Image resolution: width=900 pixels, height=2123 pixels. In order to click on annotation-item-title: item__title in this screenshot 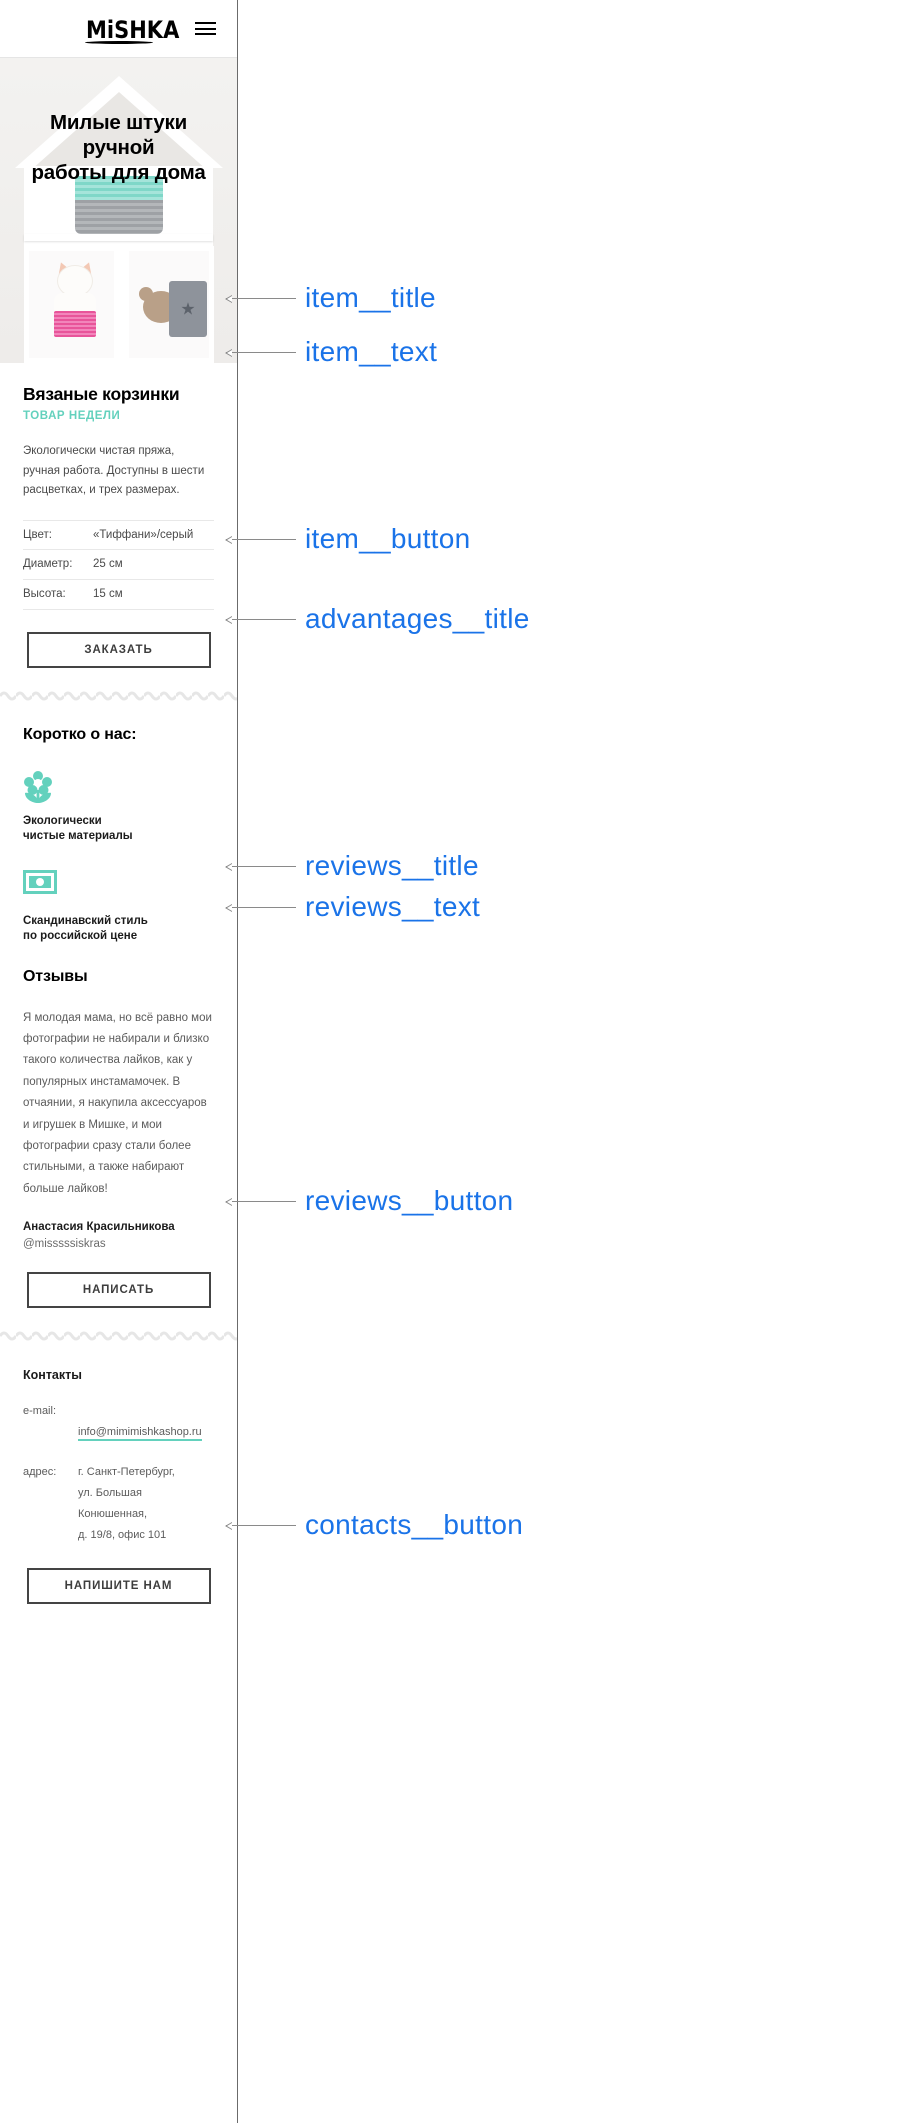, I will do `click(370, 297)`.